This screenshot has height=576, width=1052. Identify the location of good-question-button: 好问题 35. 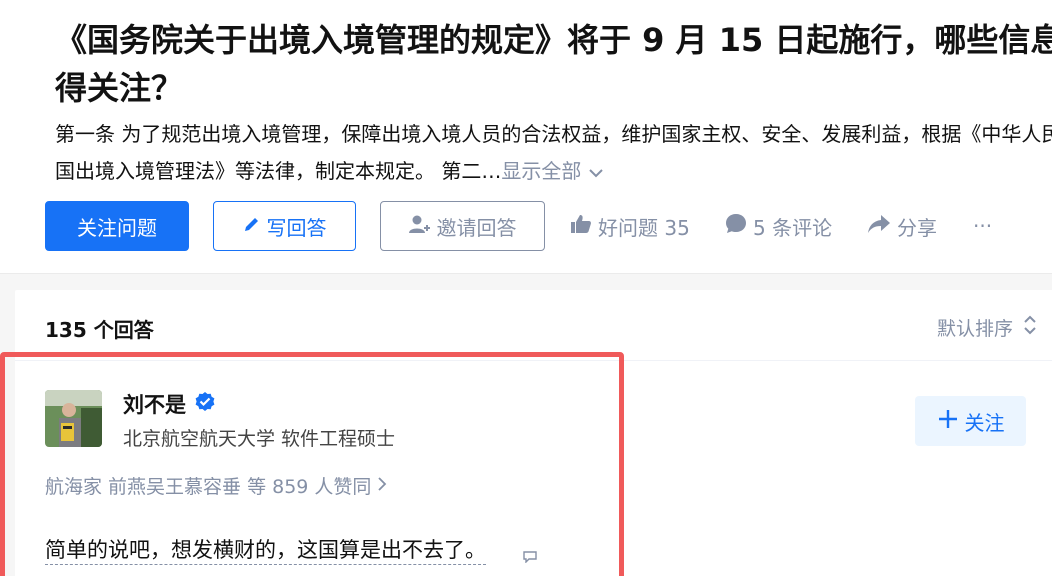
(630, 226).